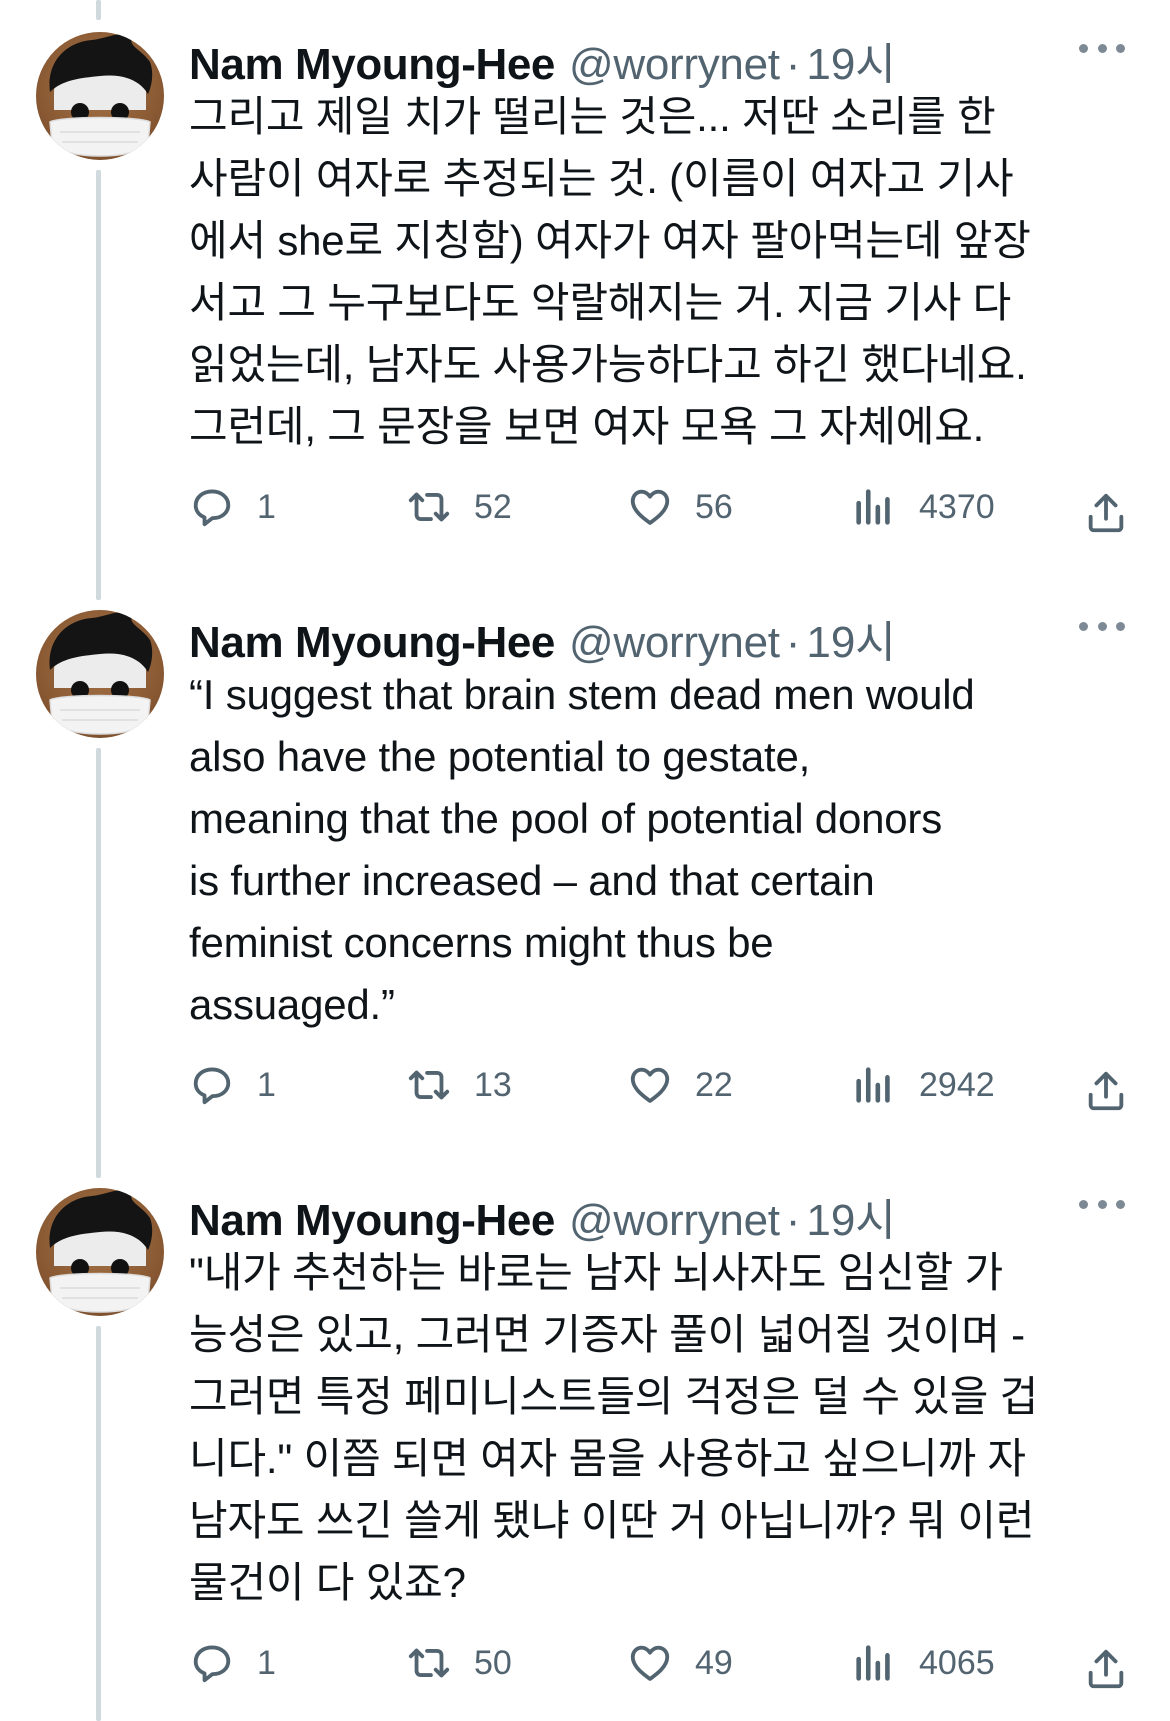  What do you see at coordinates (680, 1663) in the screenshot?
I see `like-button: 49` at bounding box center [680, 1663].